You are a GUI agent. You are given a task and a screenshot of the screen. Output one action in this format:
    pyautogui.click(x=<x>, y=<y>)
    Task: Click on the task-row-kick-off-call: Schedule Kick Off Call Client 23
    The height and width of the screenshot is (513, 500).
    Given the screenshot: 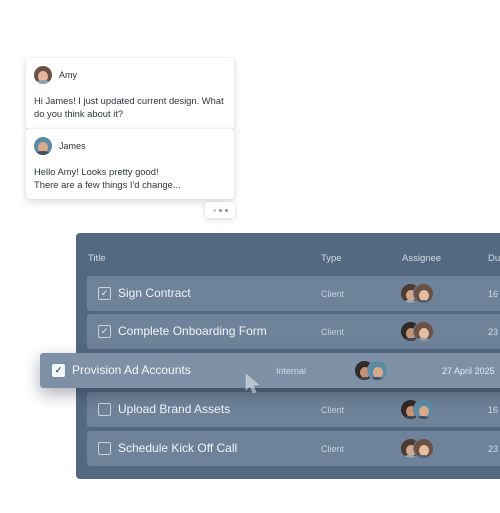 What is the action you would take?
    pyautogui.click(x=293, y=448)
    